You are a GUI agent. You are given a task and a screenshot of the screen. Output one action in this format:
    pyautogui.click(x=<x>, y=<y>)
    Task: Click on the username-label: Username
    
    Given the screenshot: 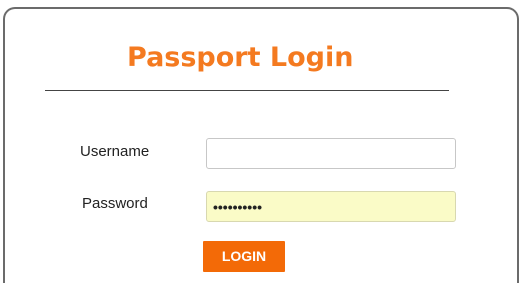 What is the action you would take?
    pyautogui.click(x=115, y=151)
    